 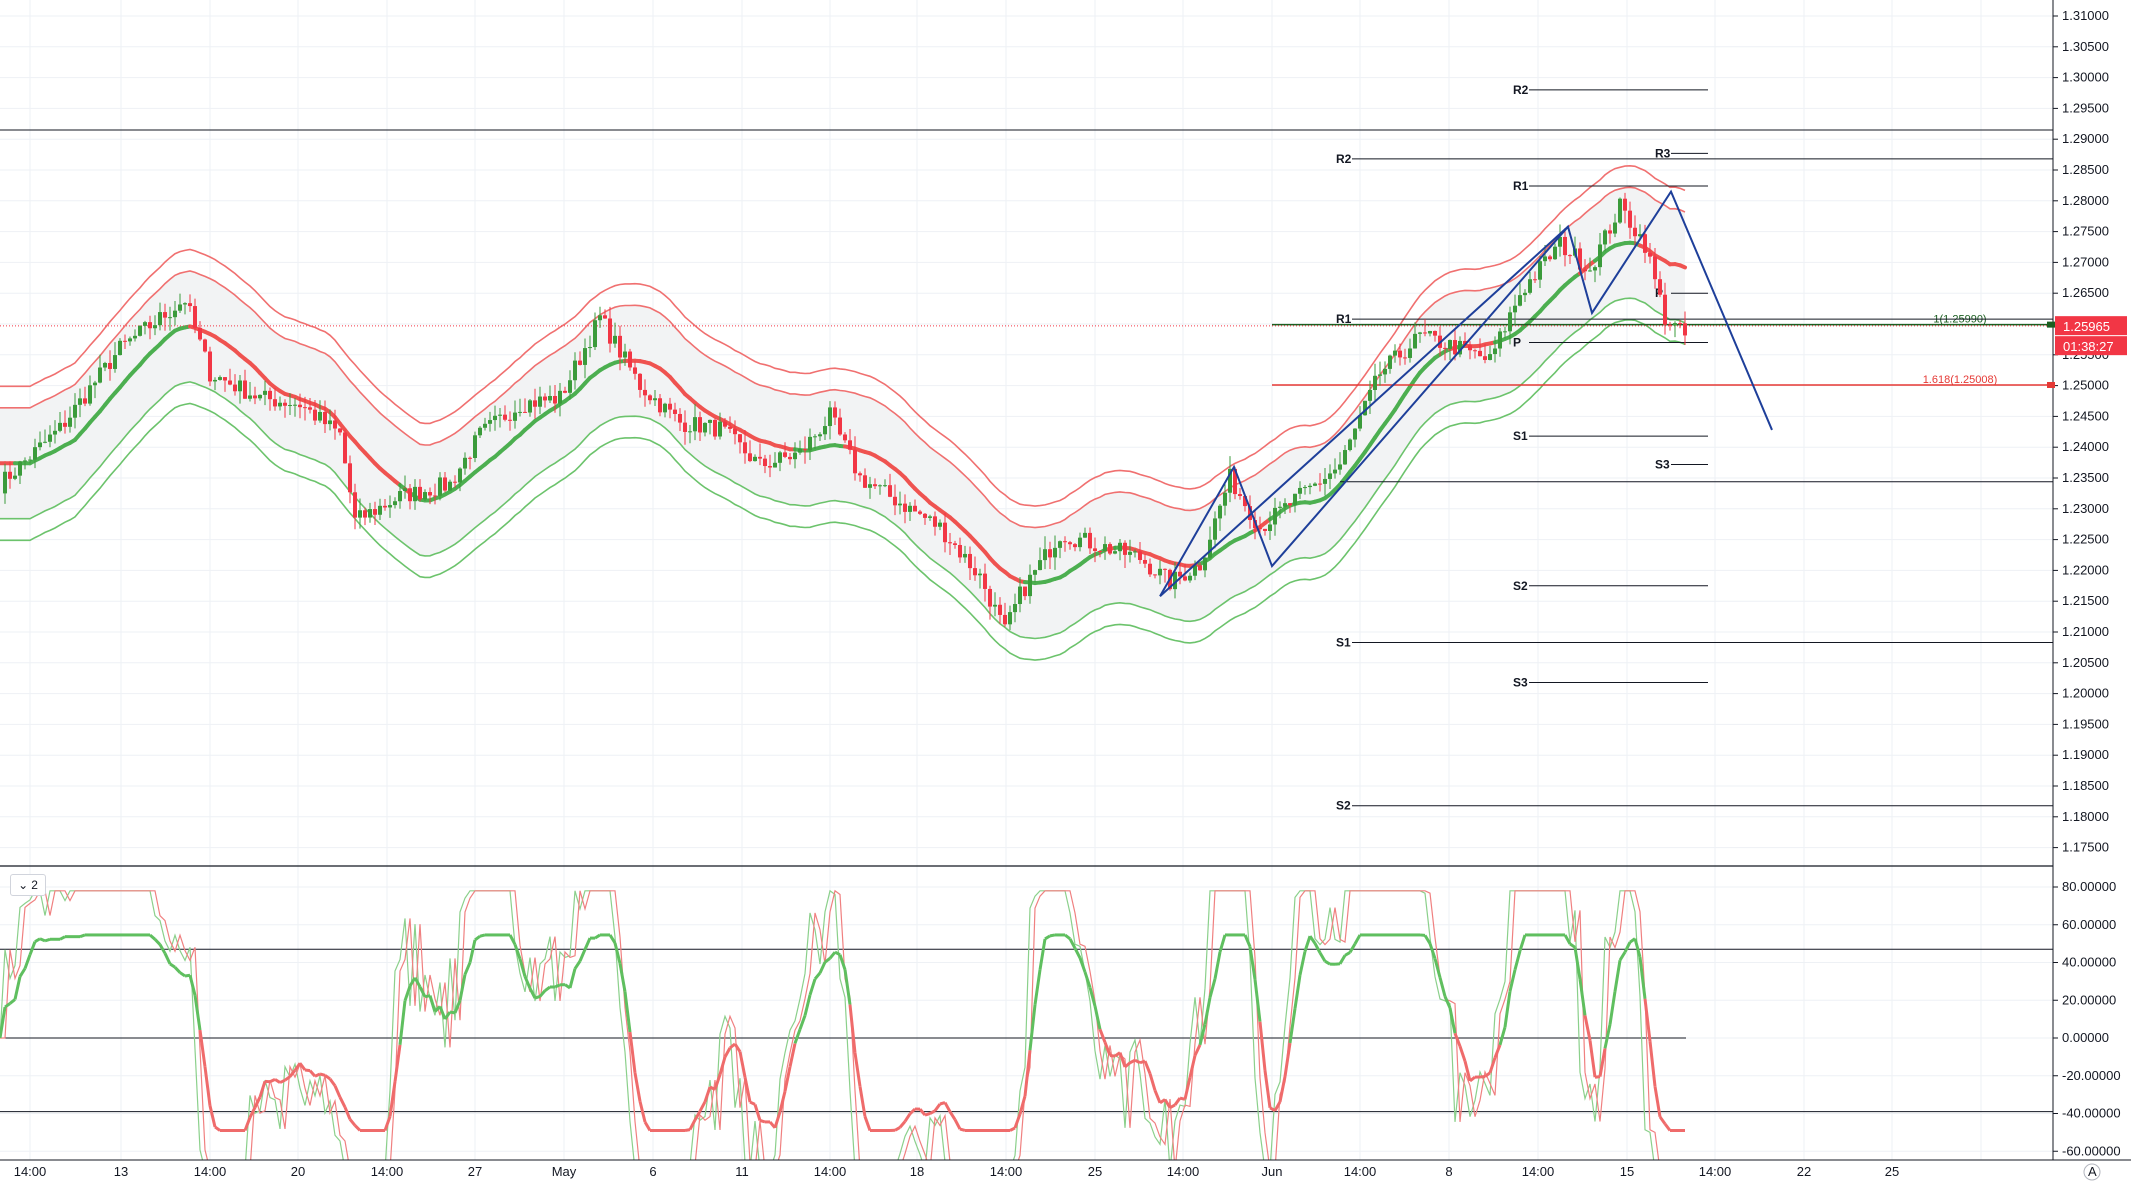 What do you see at coordinates (1065, 1172) in the screenshot?
I see `time-axis-bg` at bounding box center [1065, 1172].